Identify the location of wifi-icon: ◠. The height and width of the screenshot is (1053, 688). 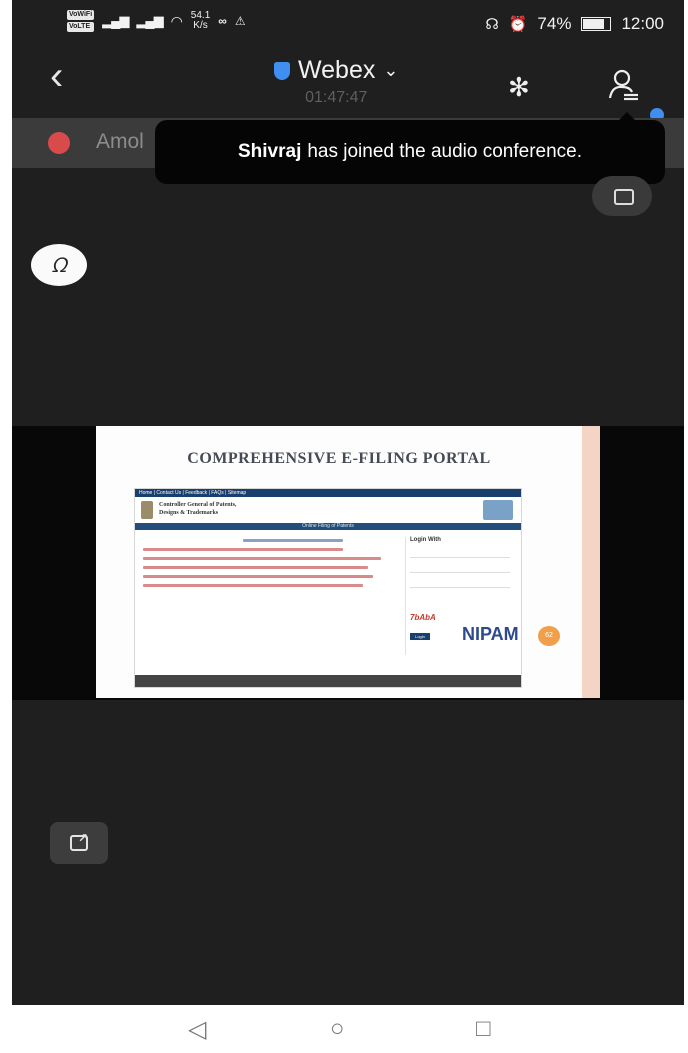
(176, 20).